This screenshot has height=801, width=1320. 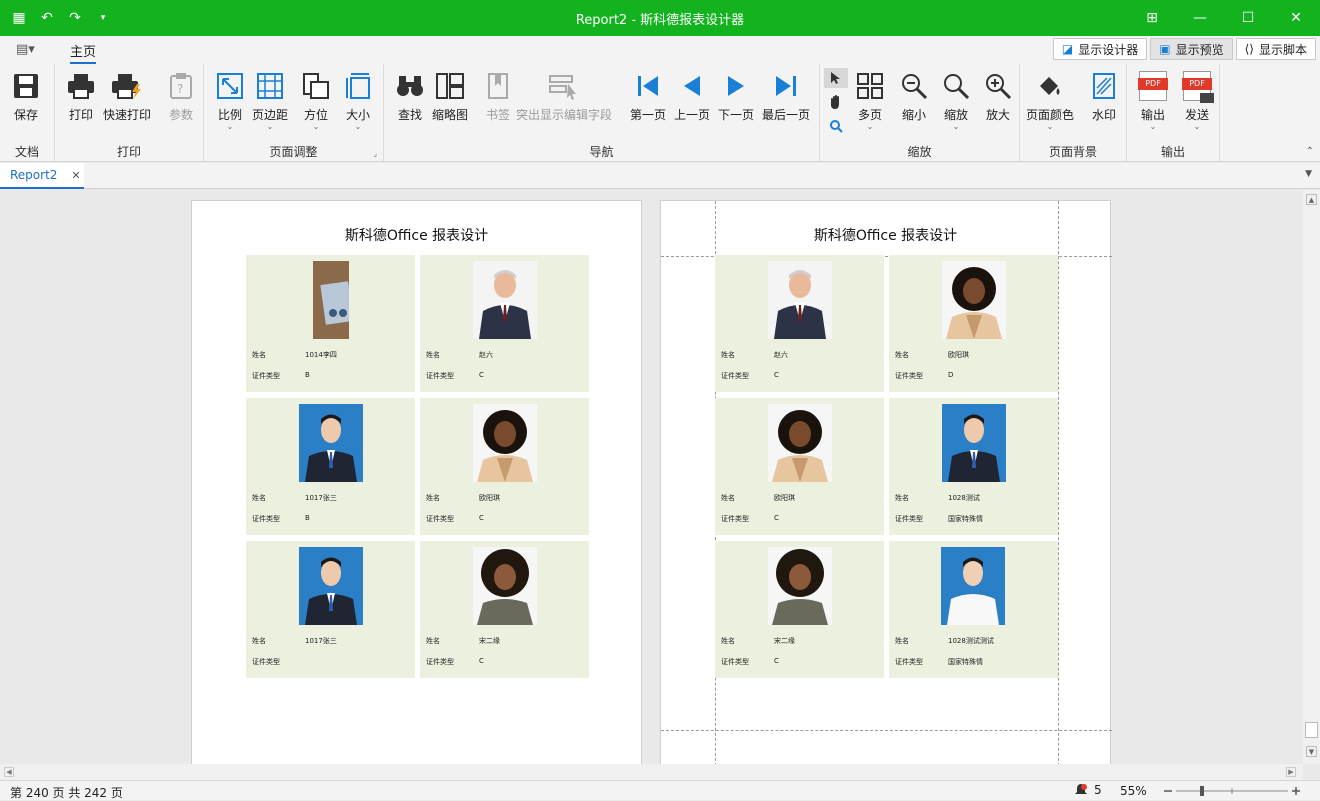 I want to click on show-script-button: ⟨⟩ 显示脚本, so click(x=1275, y=49).